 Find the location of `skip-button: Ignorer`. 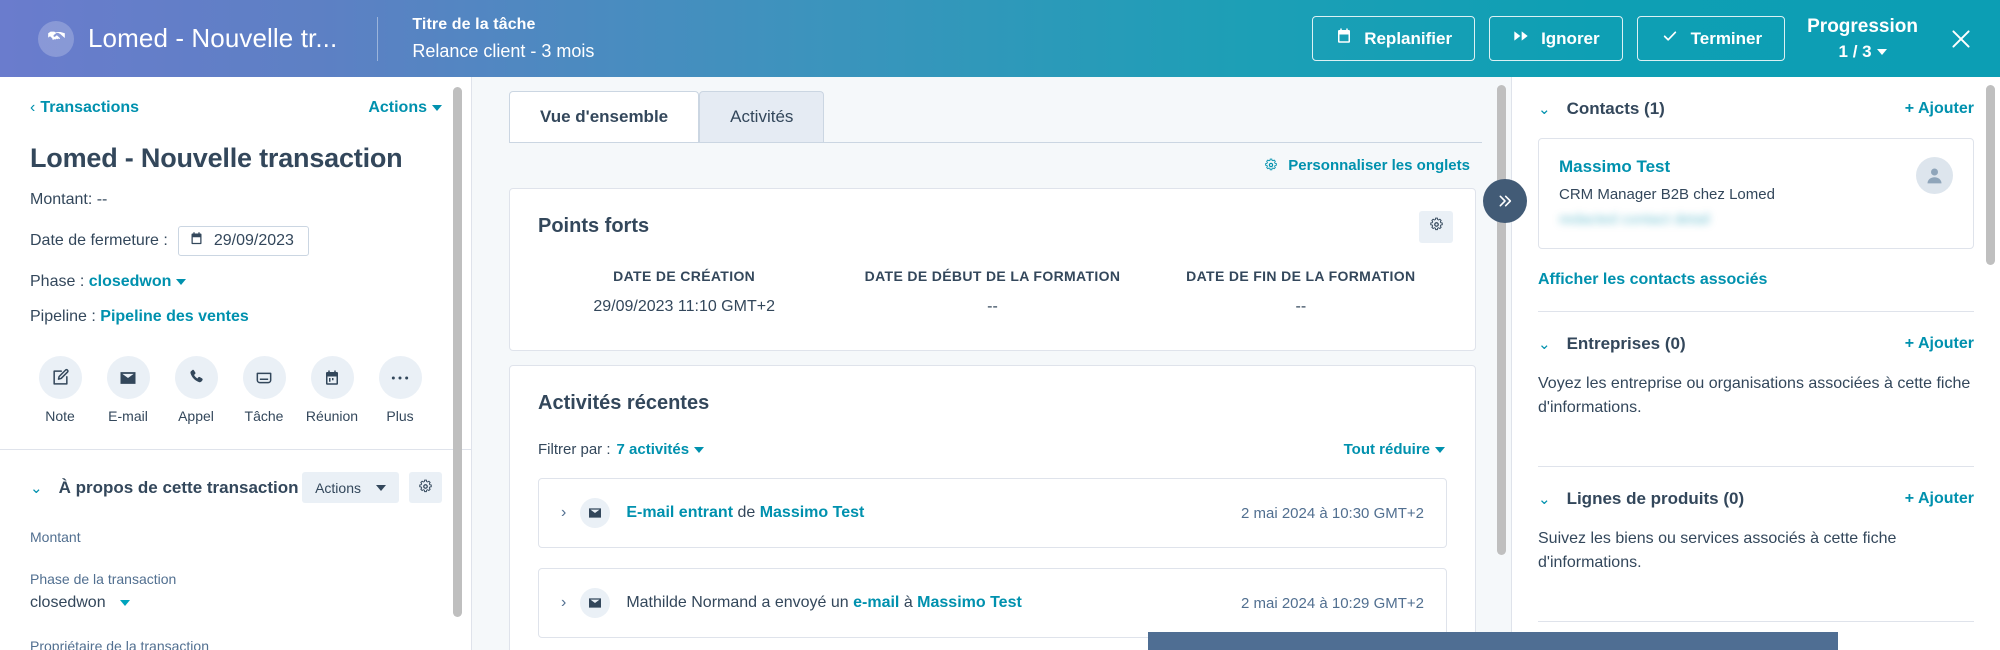

skip-button: Ignorer is located at coordinates (1556, 38).